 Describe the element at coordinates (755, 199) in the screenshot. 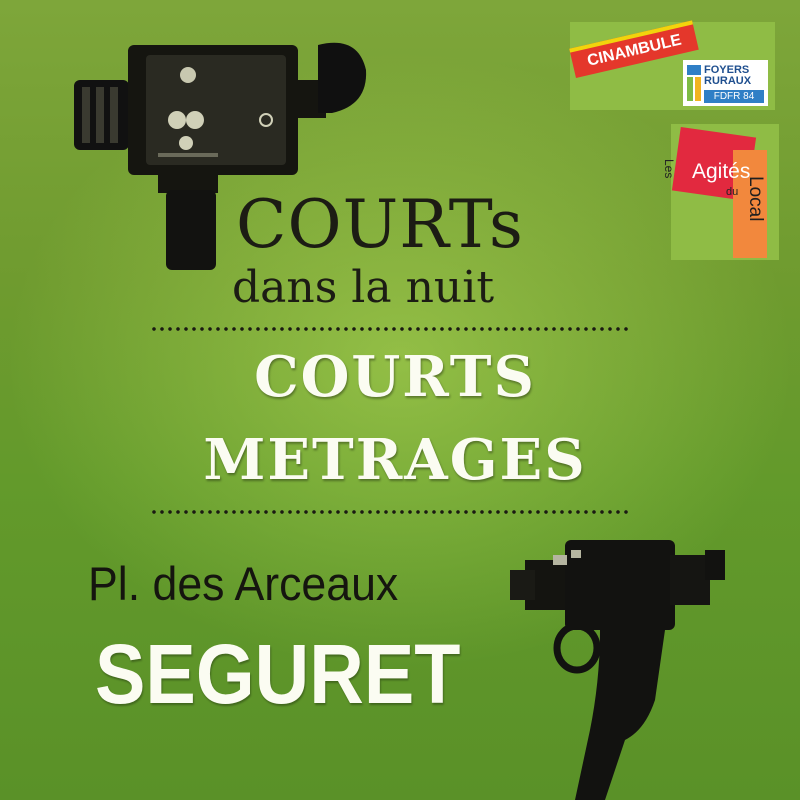

I see `agites-local-label: Local` at that location.